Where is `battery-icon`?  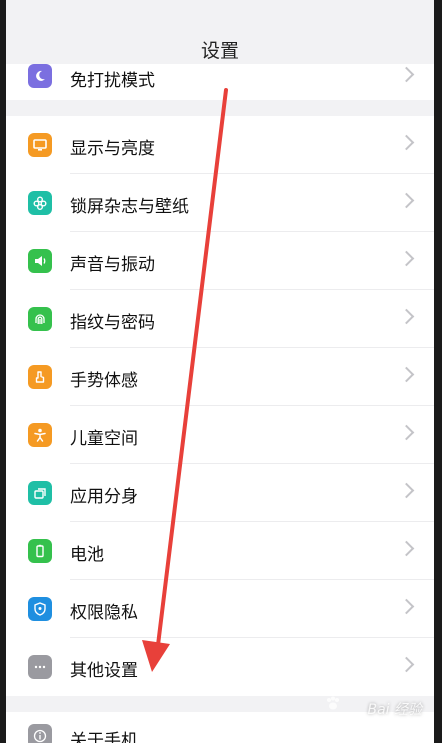
battery-icon is located at coordinates (40, 551).